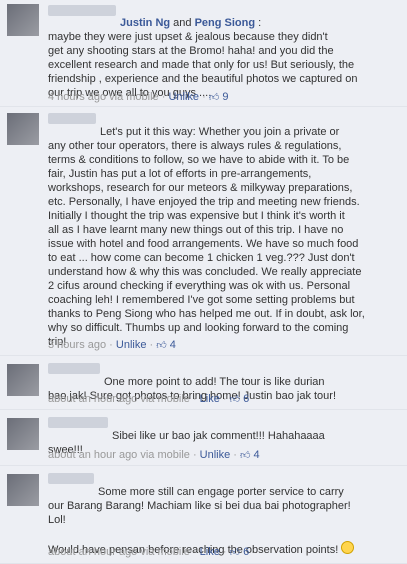  What do you see at coordinates (145, 23) in the screenshot?
I see `mention-justin: Justin Ng` at bounding box center [145, 23].